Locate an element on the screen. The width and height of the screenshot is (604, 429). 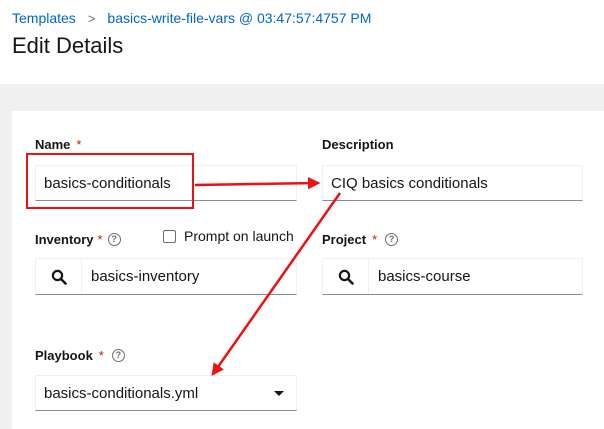
inventory-required-asterisk: * is located at coordinates (100, 239).